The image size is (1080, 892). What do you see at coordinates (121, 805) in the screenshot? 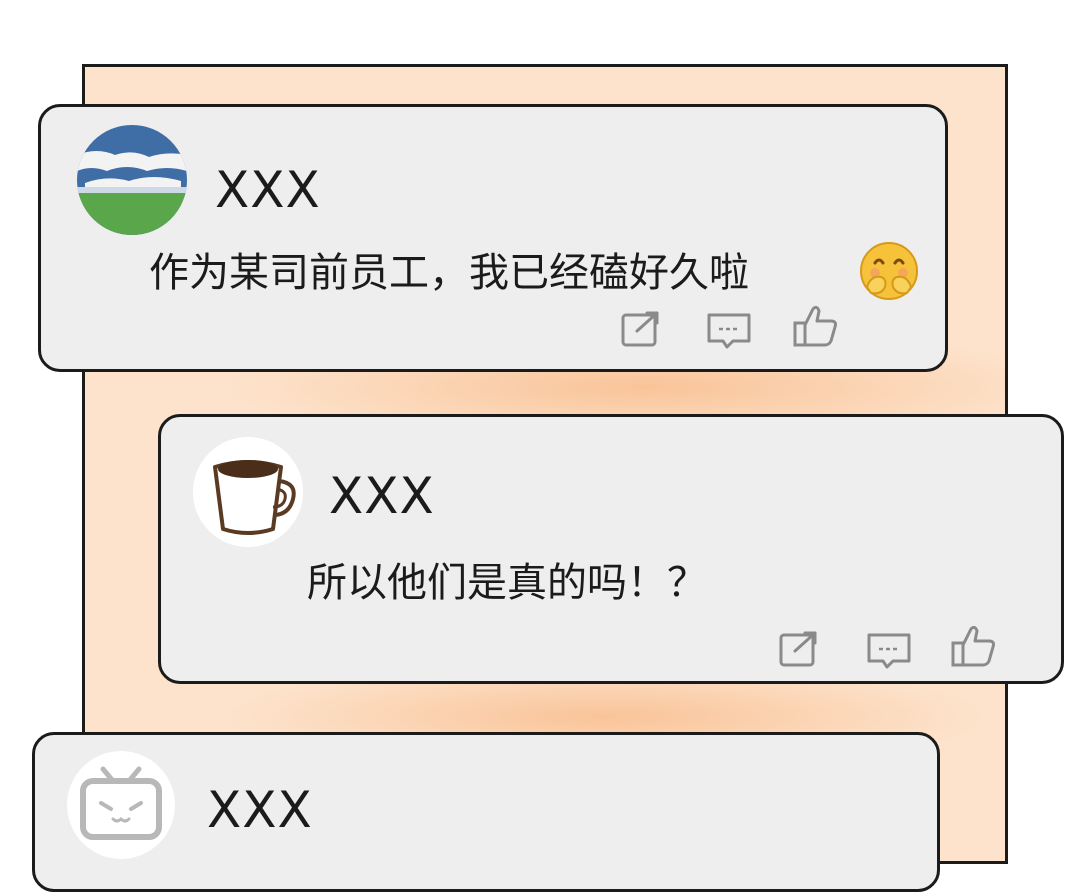
I see `avatar-bilibili-tv-icon` at bounding box center [121, 805].